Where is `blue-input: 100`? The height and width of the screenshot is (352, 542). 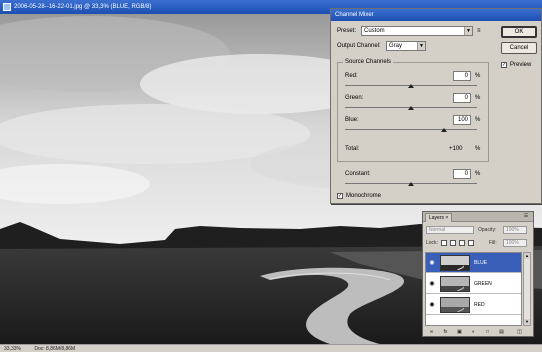 blue-input: 100 is located at coordinates (462, 120).